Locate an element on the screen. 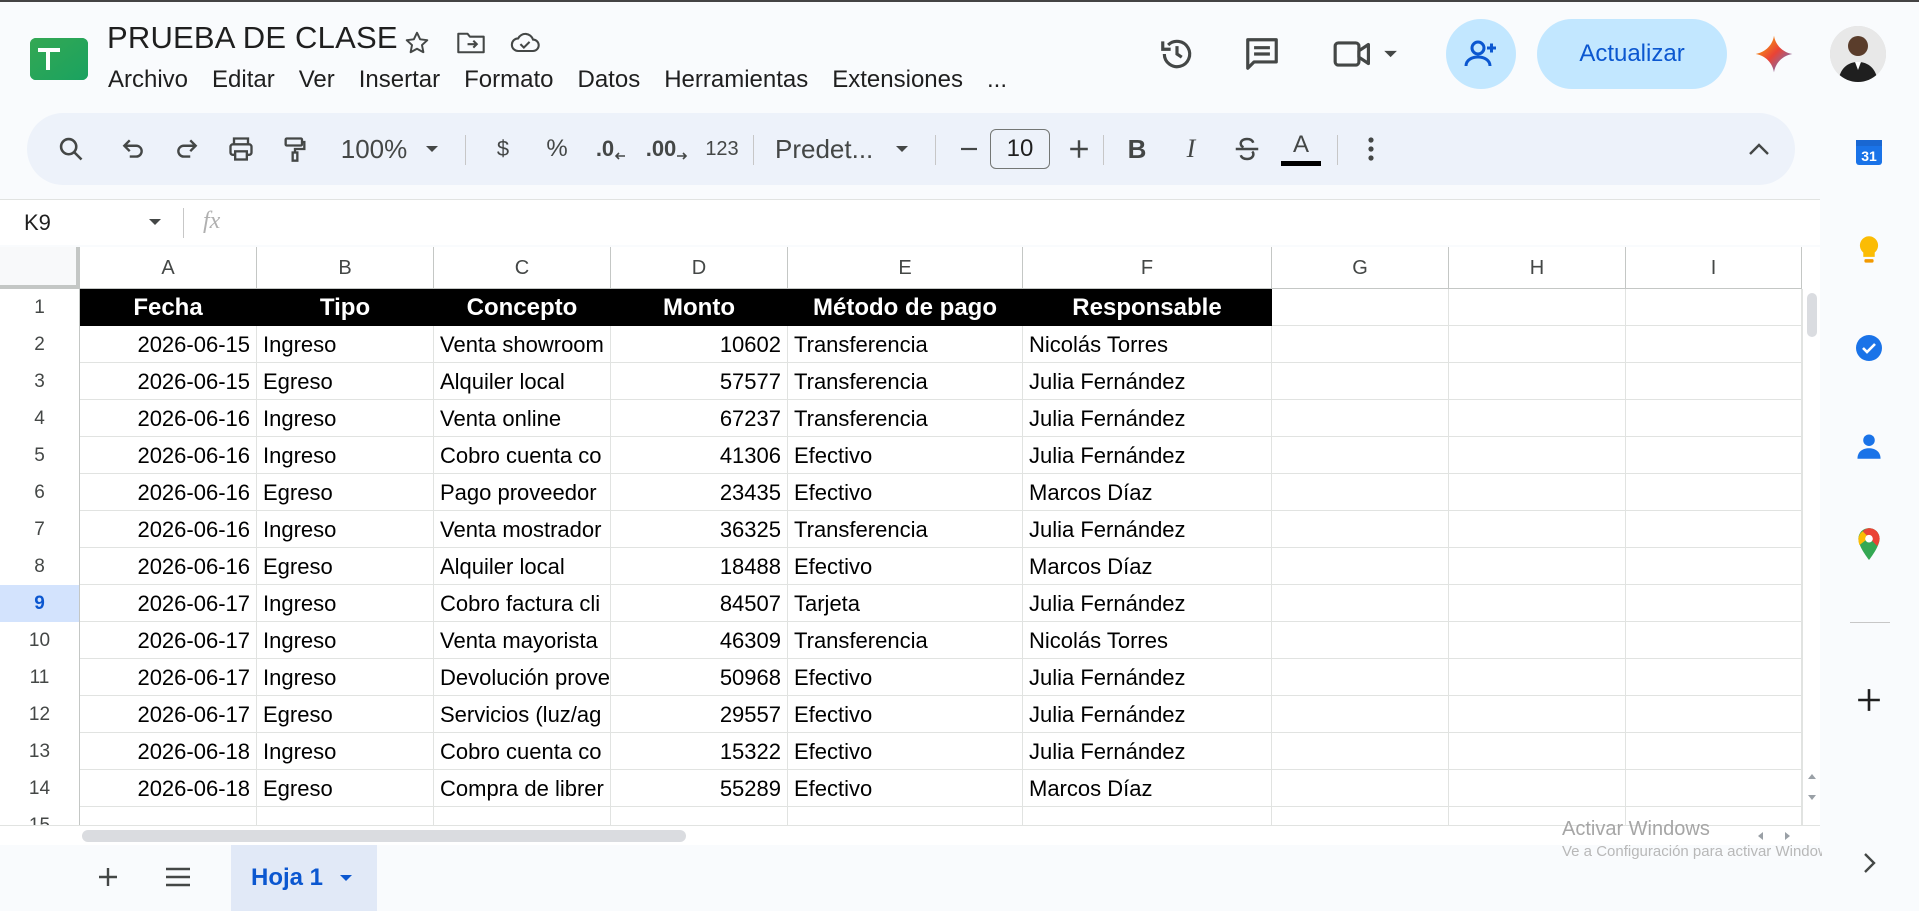 The width and height of the screenshot is (1919, 911). cell-h14 is located at coordinates (1537, 788).